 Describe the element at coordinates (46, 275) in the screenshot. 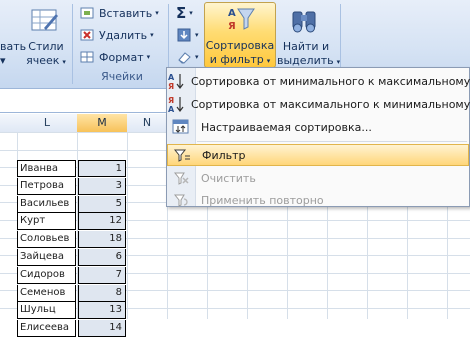

I see `name-cell: Сидоров` at that location.